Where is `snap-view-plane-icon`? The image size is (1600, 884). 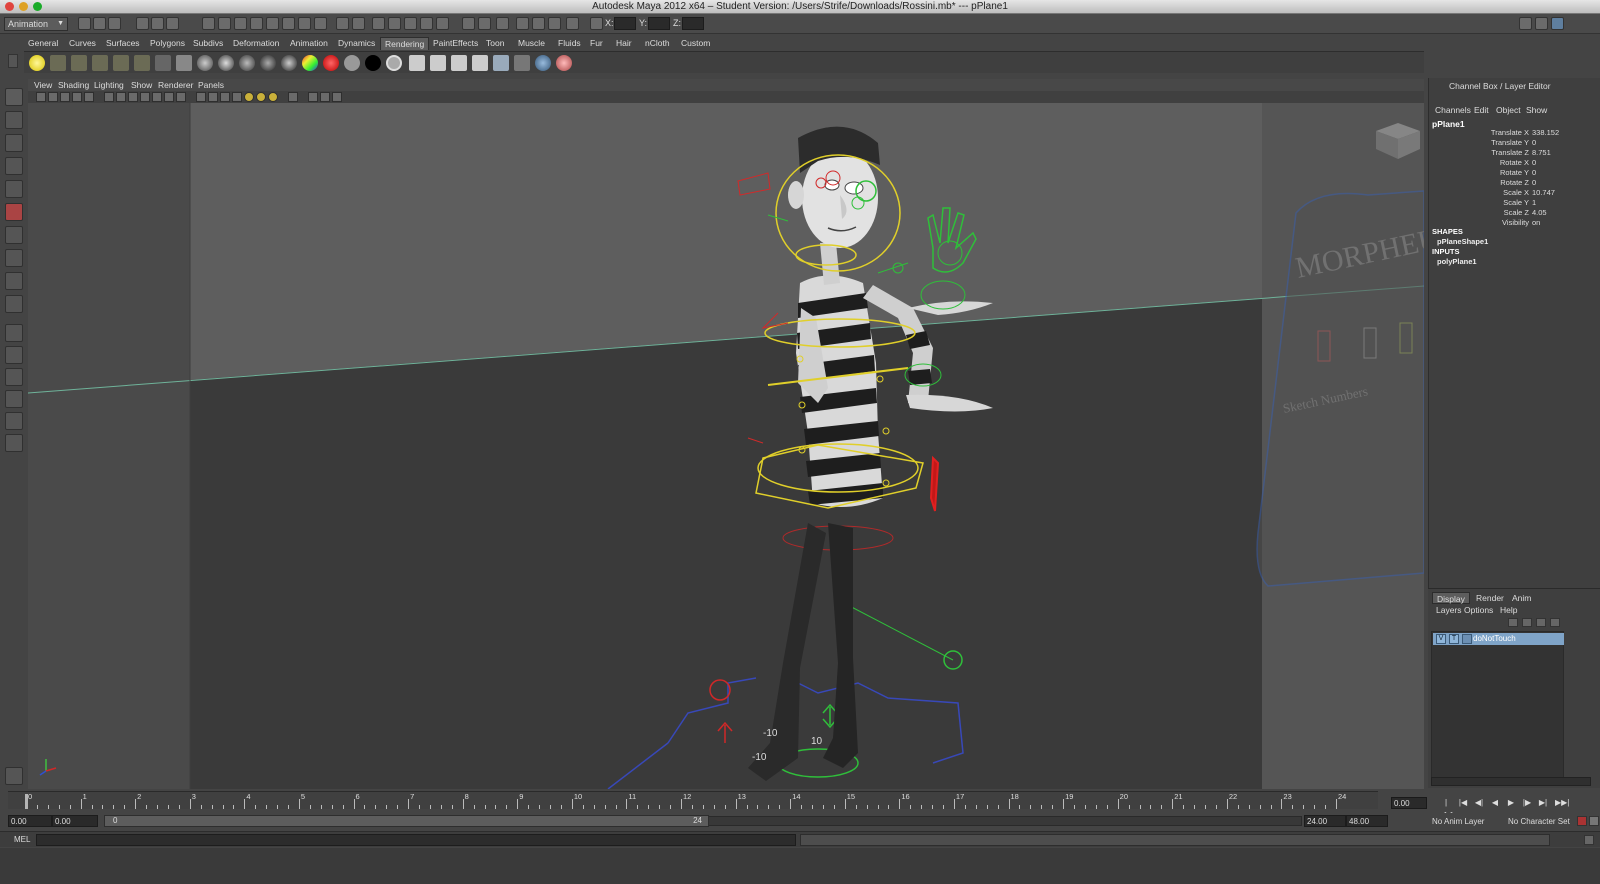 snap-view-plane-icon is located at coordinates (426, 23).